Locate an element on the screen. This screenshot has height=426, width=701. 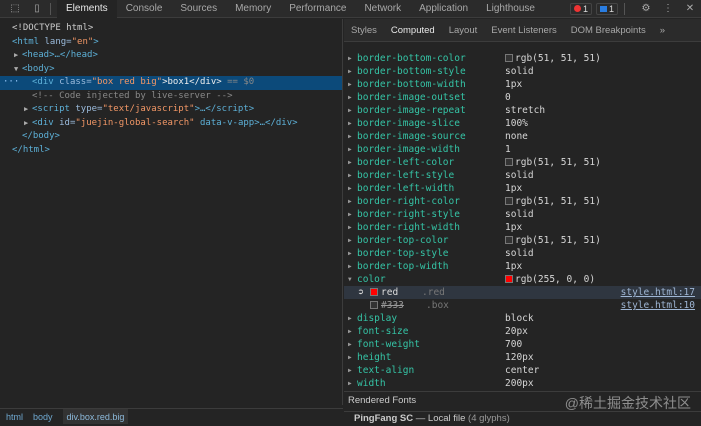
computed-property-row: ▶ border-left-width 1px is located at coordinates (522, 188).